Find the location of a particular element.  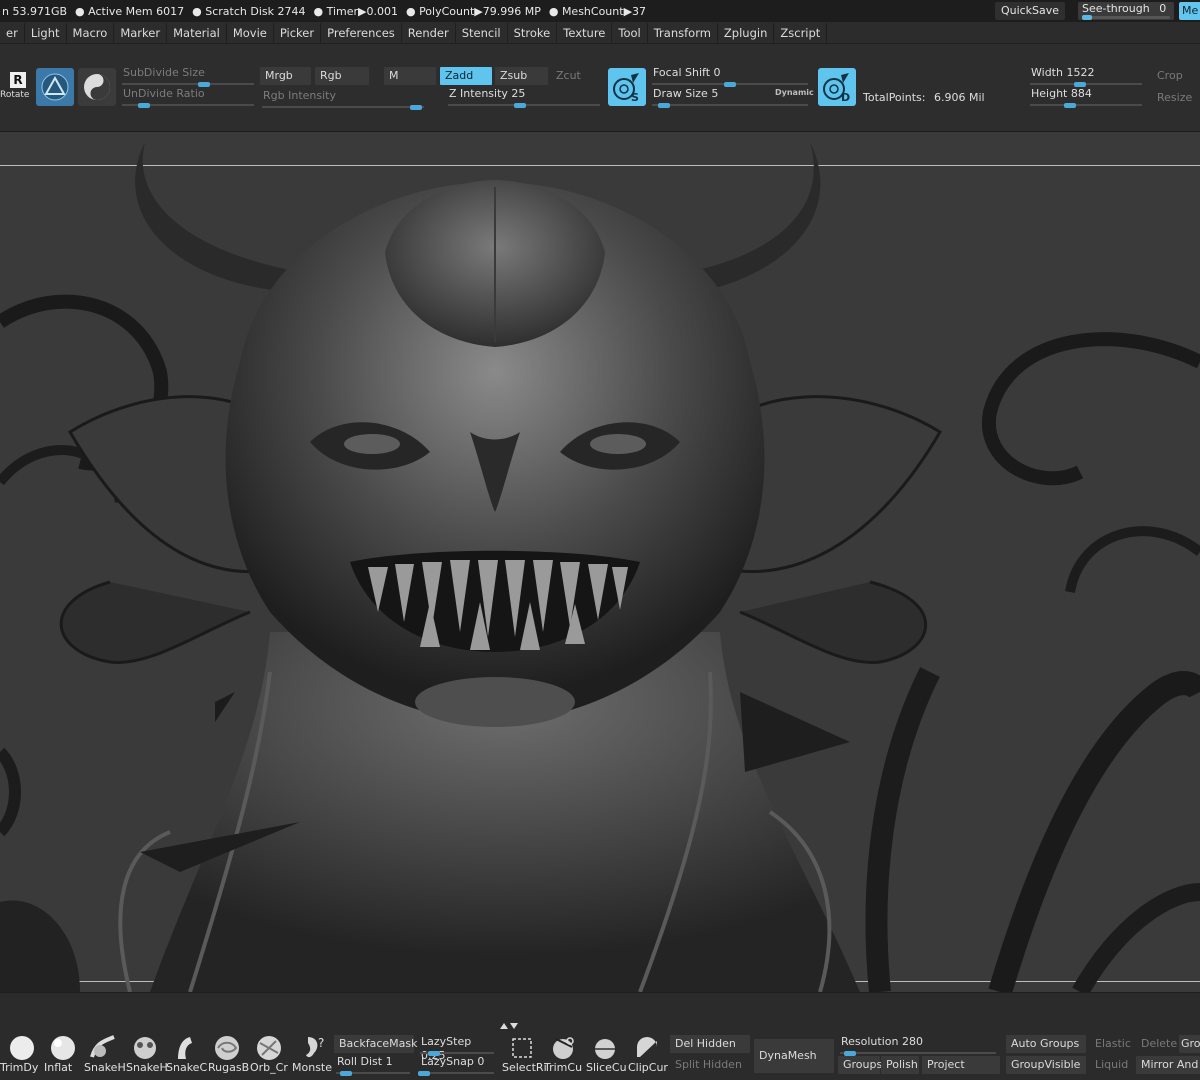

draw-mode-button: D is located at coordinates (837, 87).